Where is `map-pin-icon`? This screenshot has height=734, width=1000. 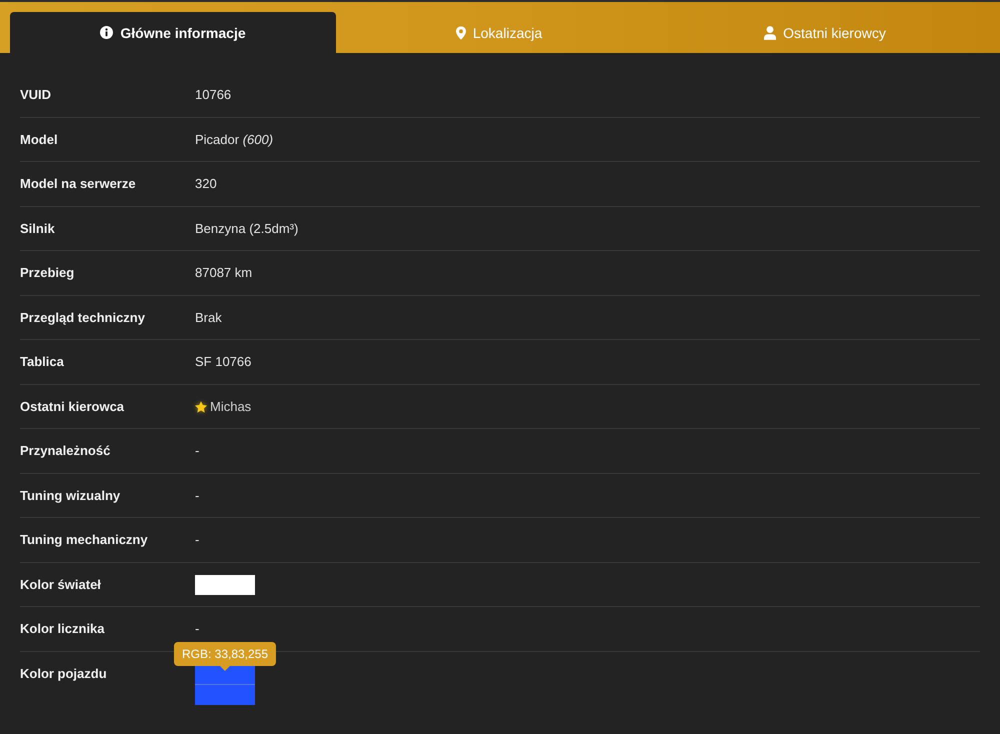 map-pin-icon is located at coordinates (461, 33).